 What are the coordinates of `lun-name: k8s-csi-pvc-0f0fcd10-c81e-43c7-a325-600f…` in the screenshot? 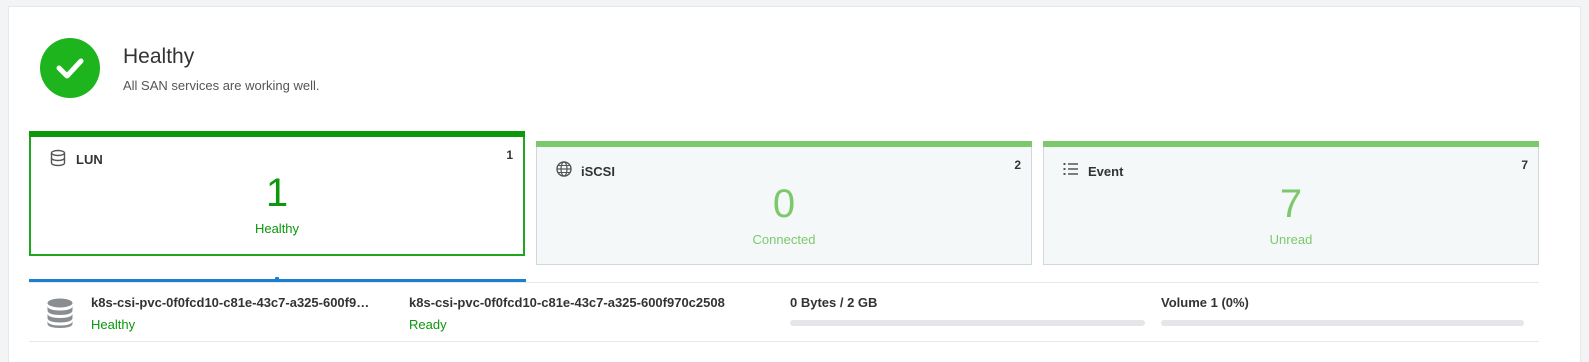 It's located at (232, 302).